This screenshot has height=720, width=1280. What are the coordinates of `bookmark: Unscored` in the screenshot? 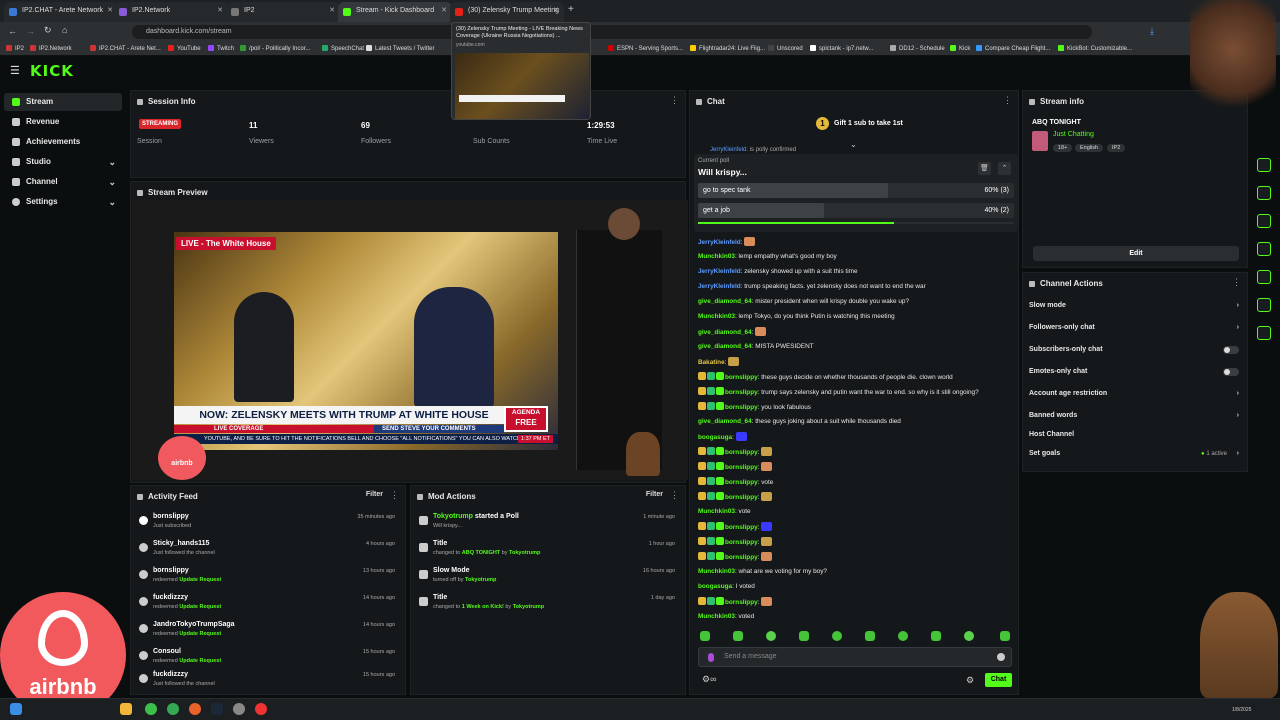 It's located at (785, 49).